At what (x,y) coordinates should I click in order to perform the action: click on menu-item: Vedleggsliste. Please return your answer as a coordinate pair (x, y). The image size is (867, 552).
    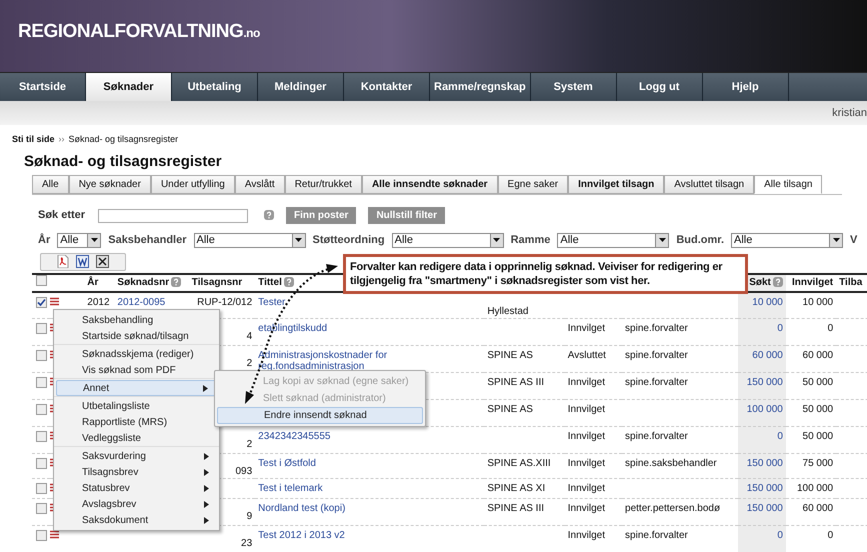
    Looking at the image, I should click on (136, 438).